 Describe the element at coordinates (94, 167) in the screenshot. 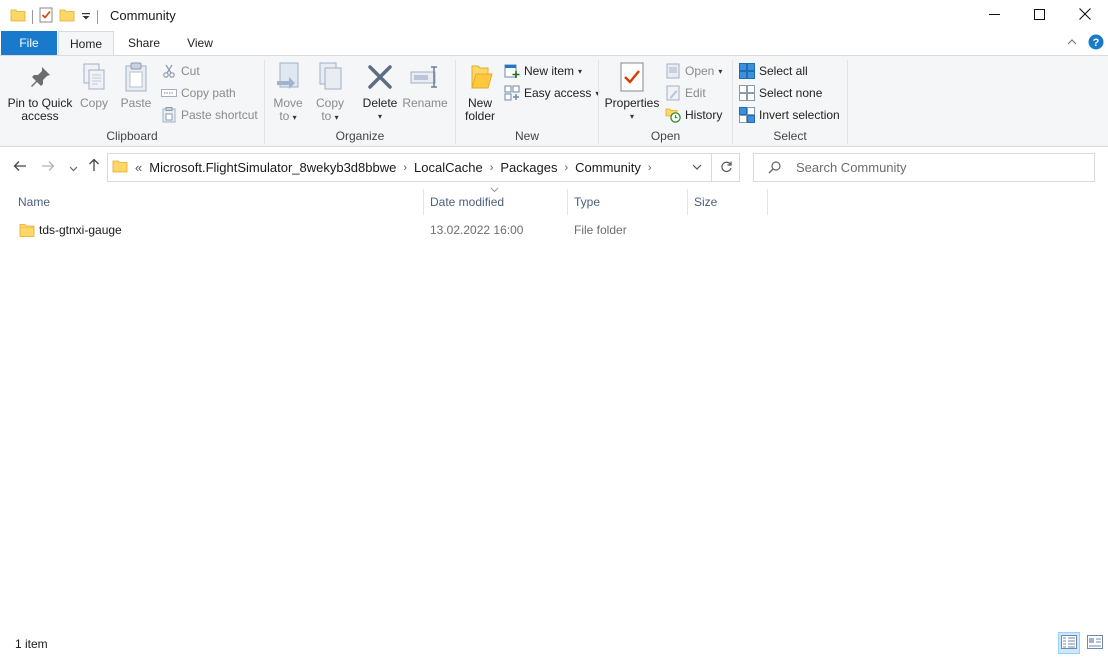

I see `up-button` at that location.